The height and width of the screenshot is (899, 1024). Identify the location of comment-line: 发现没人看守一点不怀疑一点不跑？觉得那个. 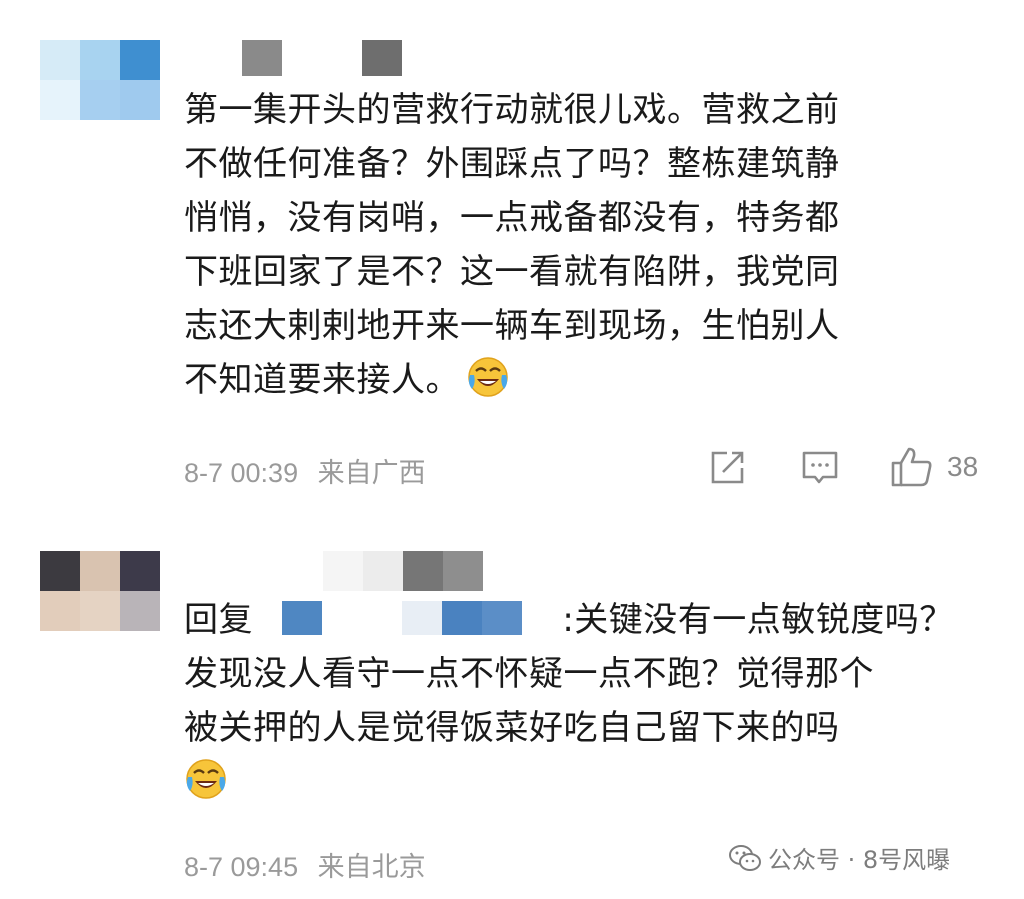
(529, 674).